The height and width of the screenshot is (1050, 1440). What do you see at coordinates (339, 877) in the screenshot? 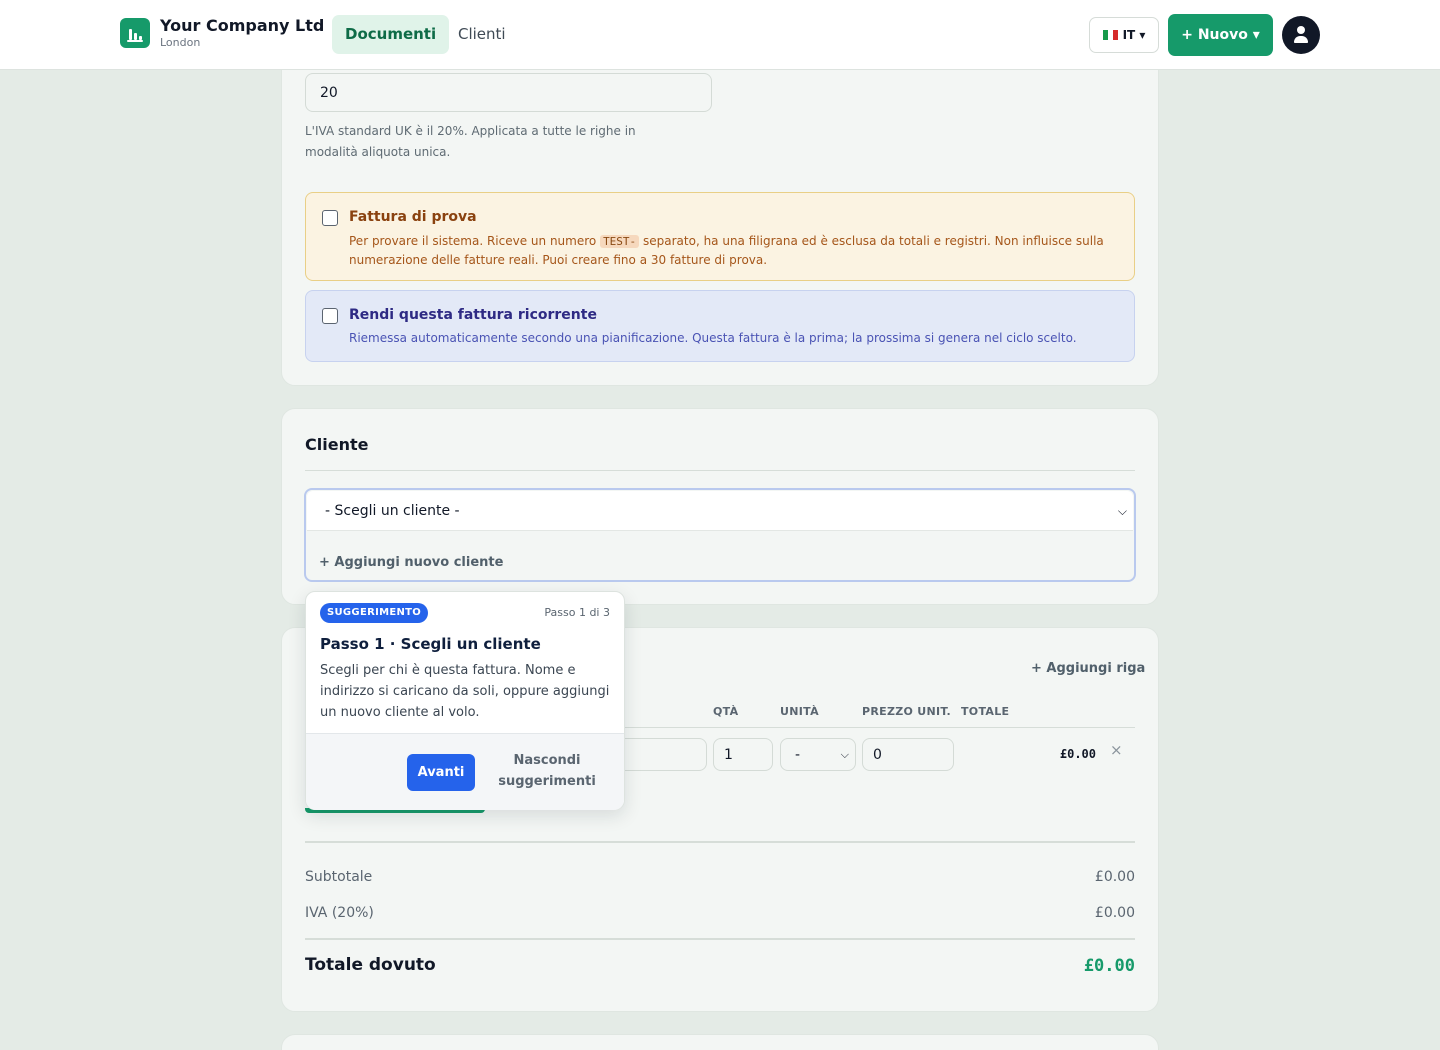
I see `subtotal-label: Subtotale` at bounding box center [339, 877].